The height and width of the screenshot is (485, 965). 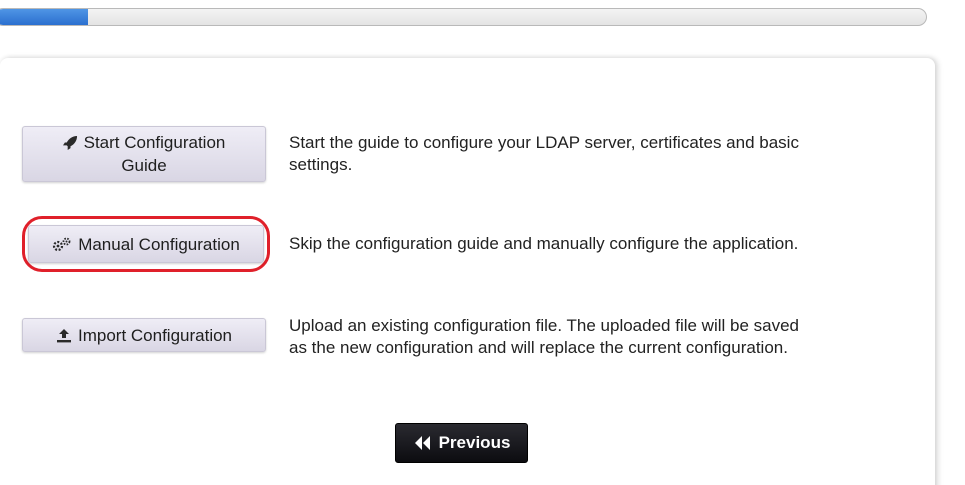 What do you see at coordinates (474, 442) in the screenshot?
I see `previous-label: Previous` at bounding box center [474, 442].